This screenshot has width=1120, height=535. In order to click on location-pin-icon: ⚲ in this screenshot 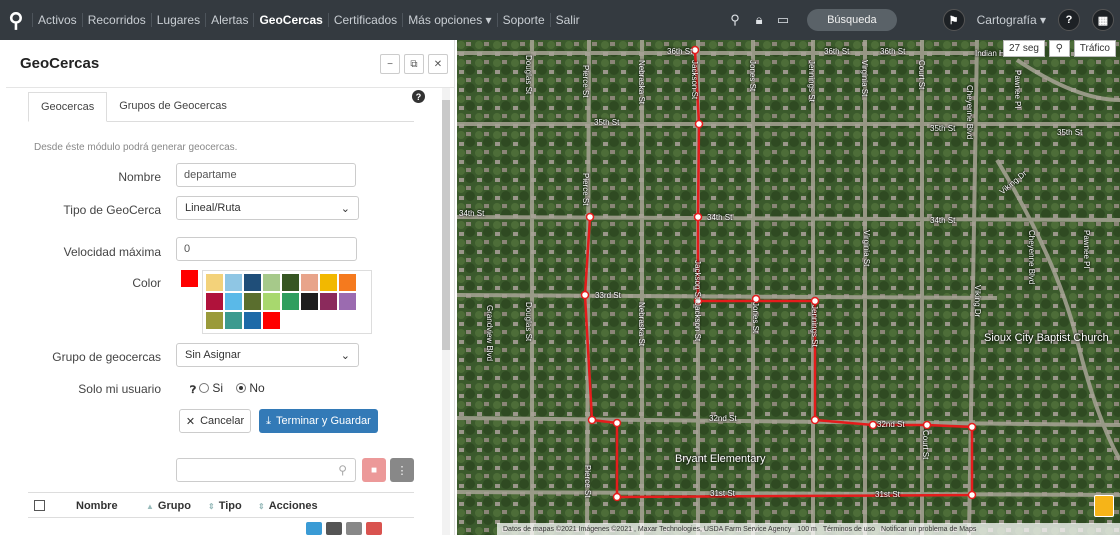, I will do `click(1059, 48)`.